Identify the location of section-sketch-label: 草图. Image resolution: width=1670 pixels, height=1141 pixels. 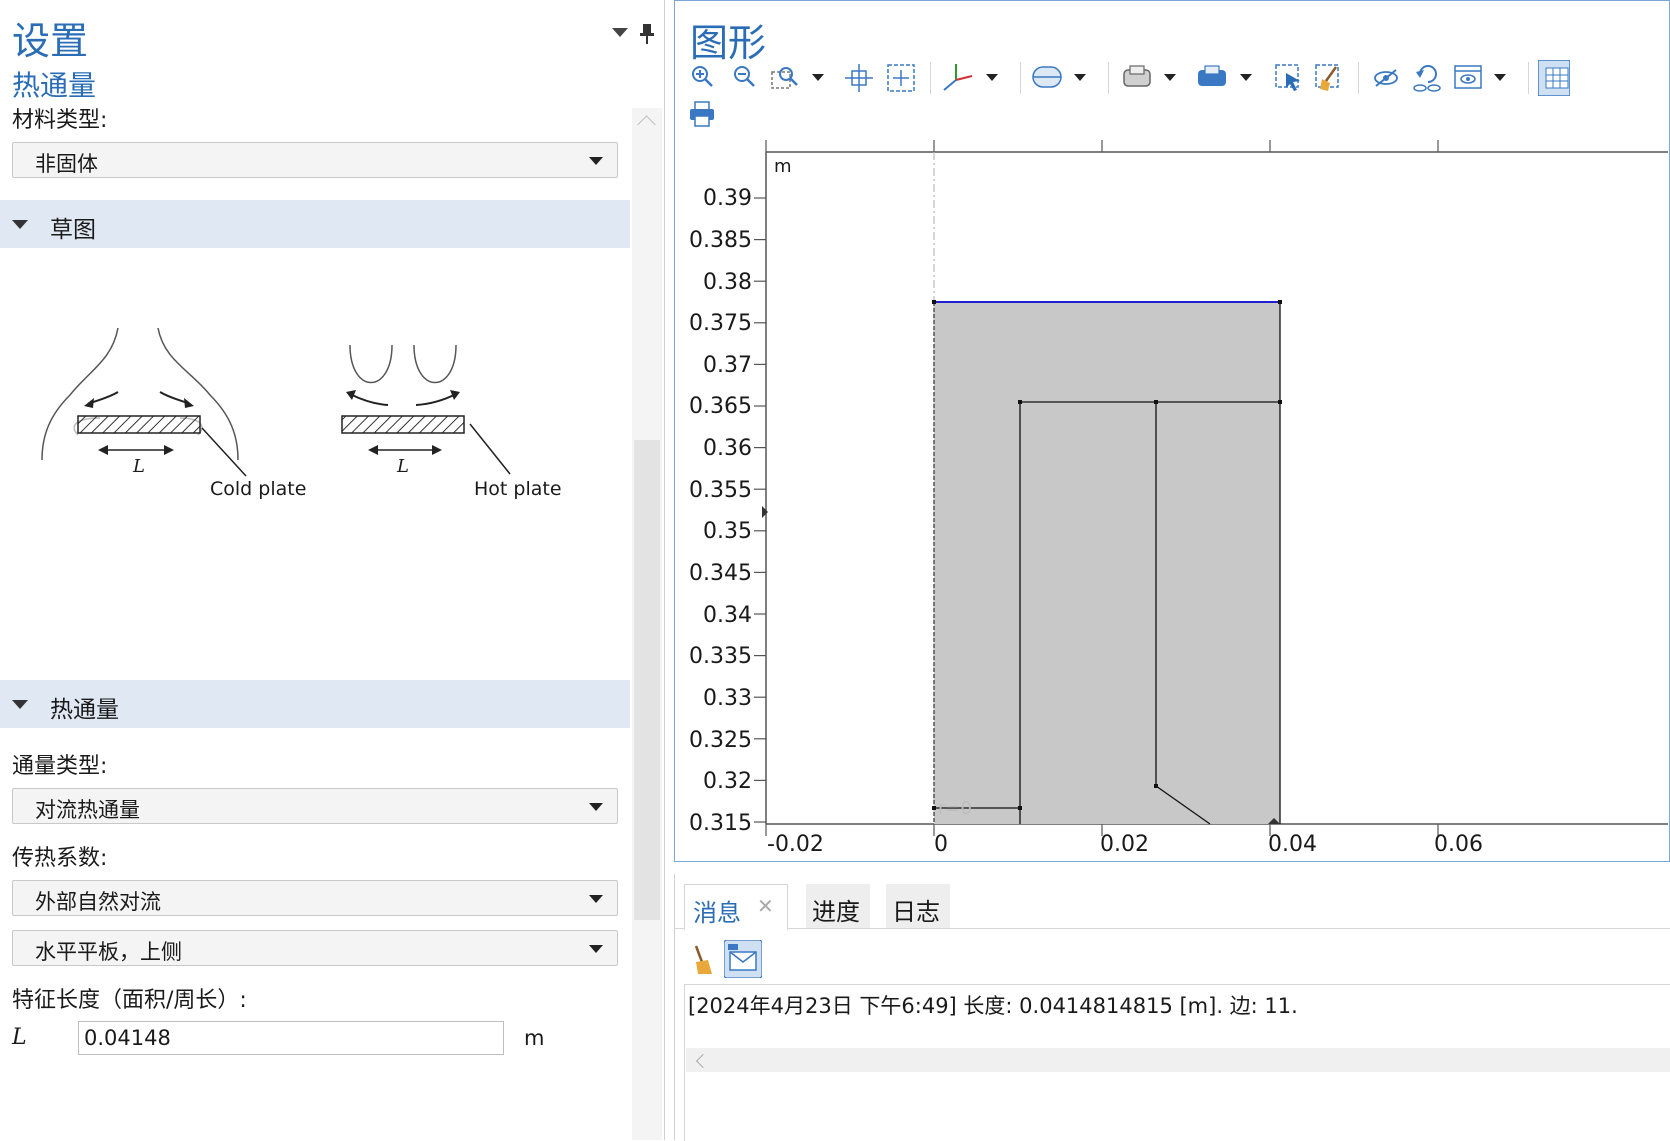
(73, 230).